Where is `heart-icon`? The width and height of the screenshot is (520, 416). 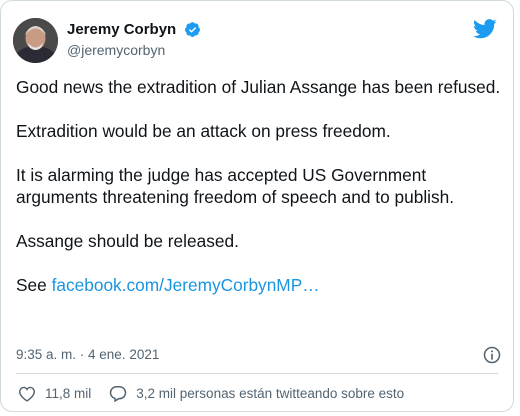 heart-icon is located at coordinates (27, 394).